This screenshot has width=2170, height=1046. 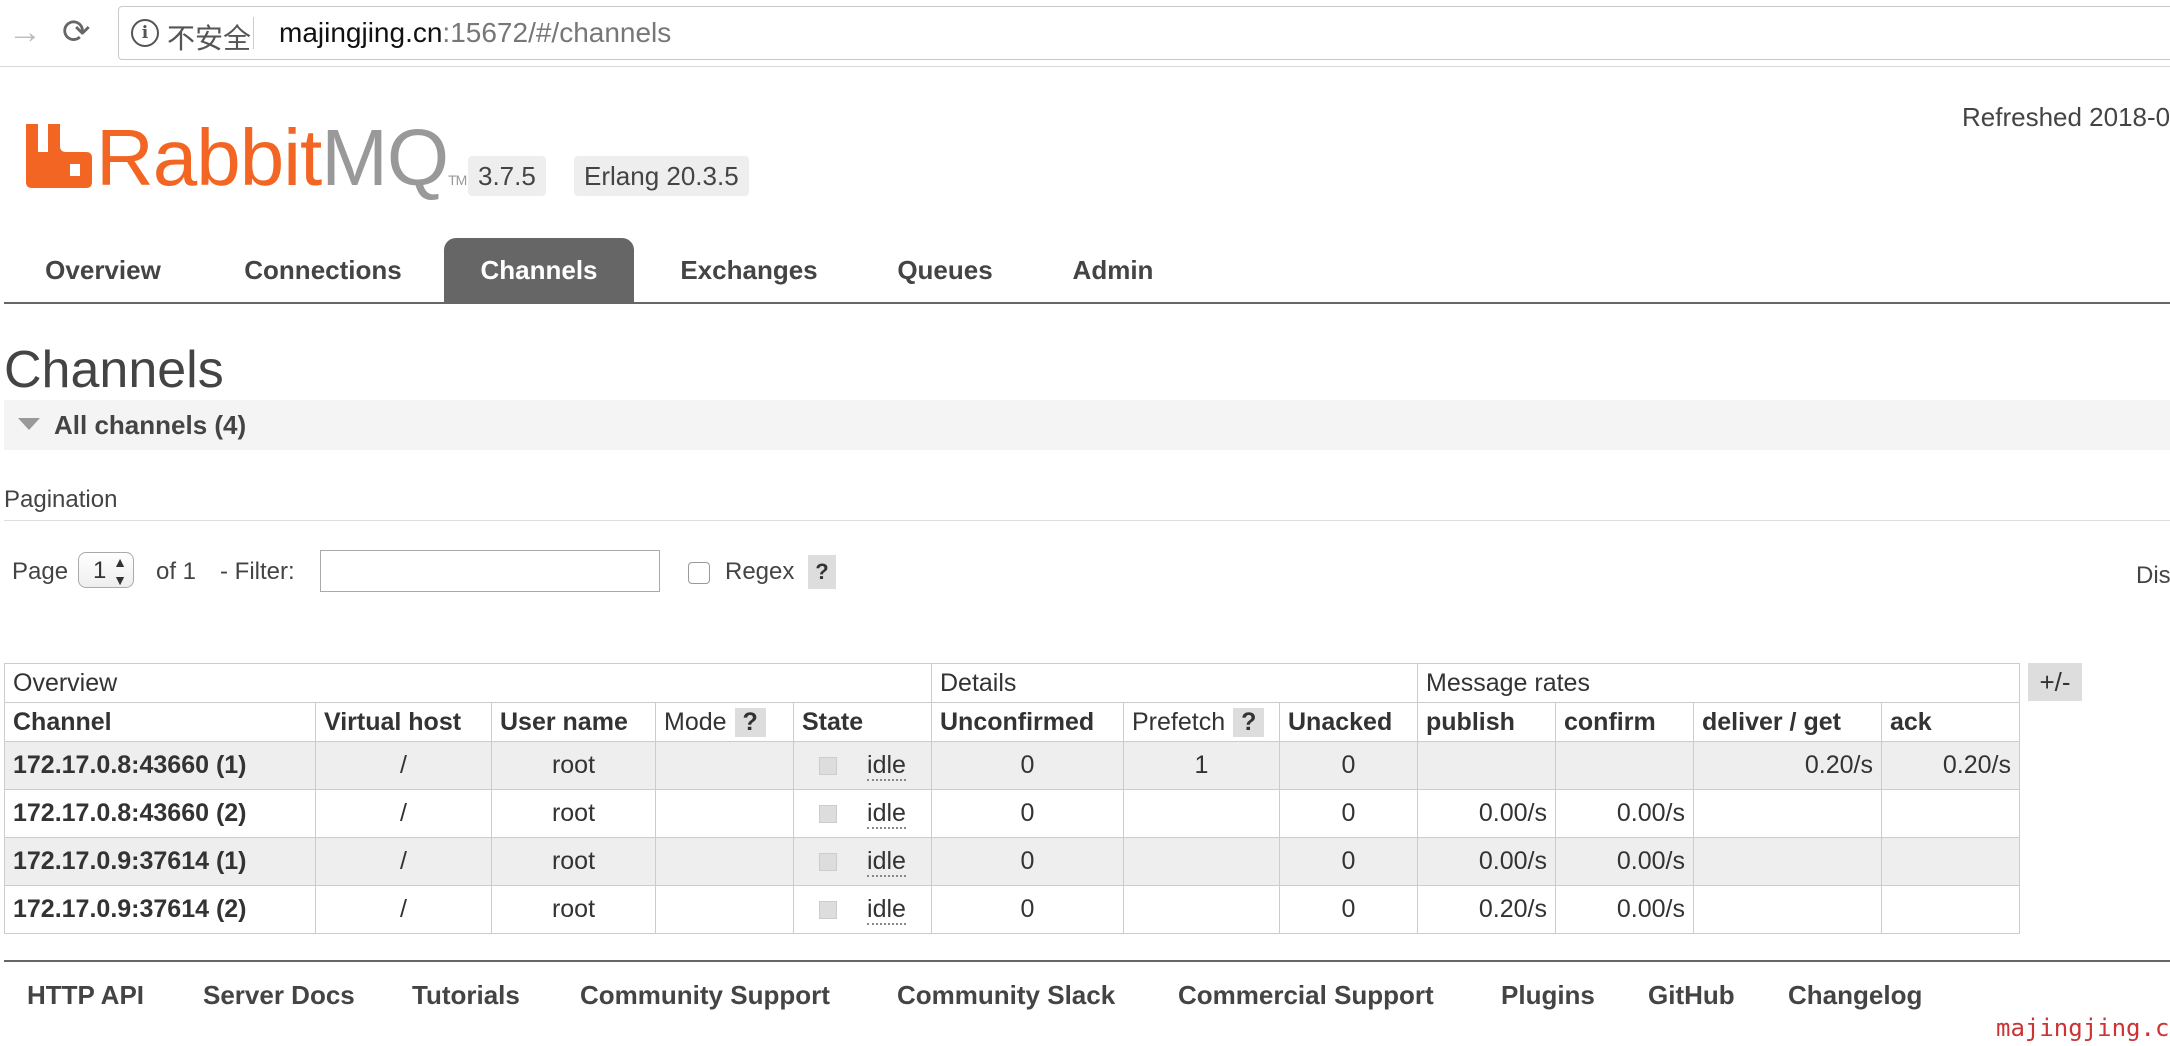 What do you see at coordinates (1087, 425) in the screenshot?
I see `all-channels-section-toggle: All channels (4)` at bounding box center [1087, 425].